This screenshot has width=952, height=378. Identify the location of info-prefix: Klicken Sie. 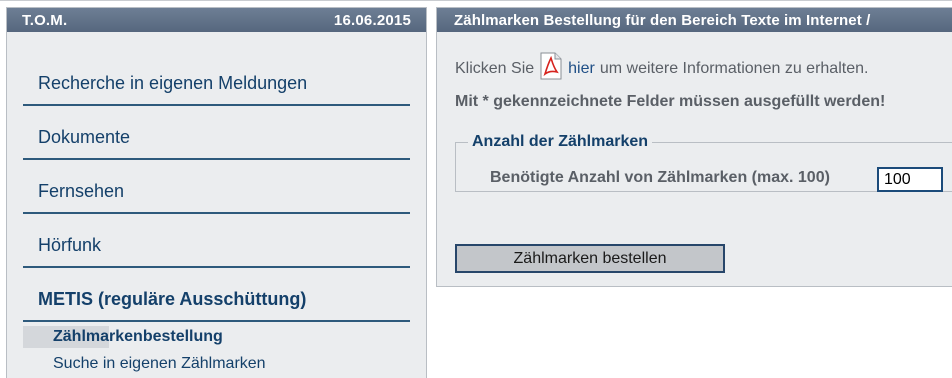
(495, 68).